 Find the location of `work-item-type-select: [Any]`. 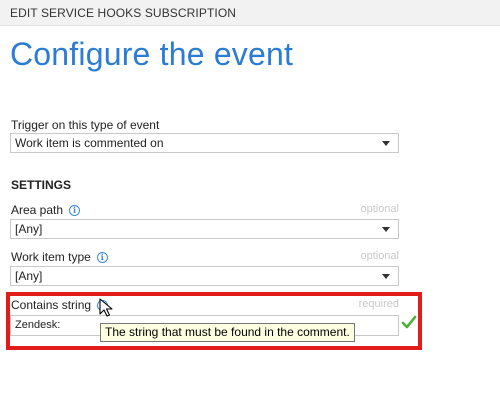

work-item-type-select: [Any] is located at coordinates (204, 276).